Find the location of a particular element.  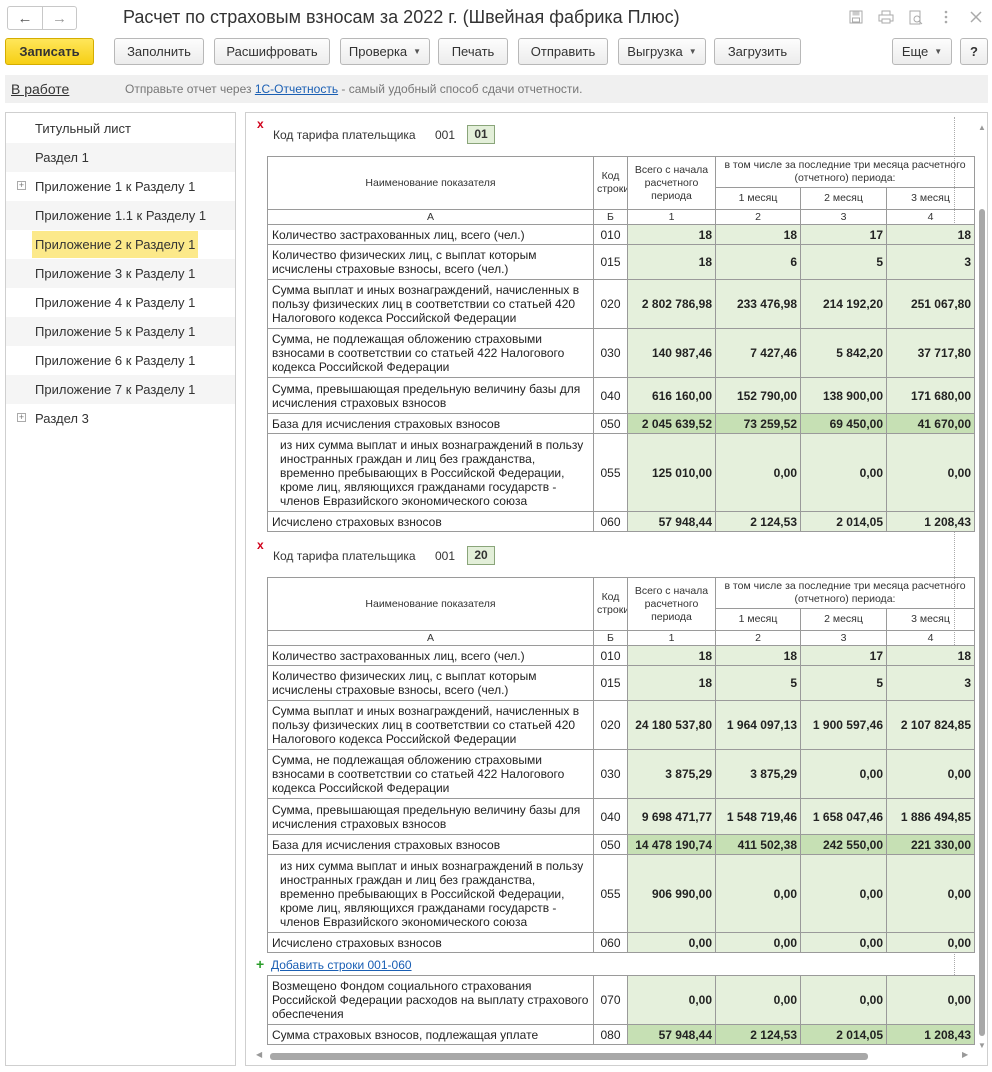

horizontal-scrollbar: ◀ ▶ is located at coordinates (614, 1056).